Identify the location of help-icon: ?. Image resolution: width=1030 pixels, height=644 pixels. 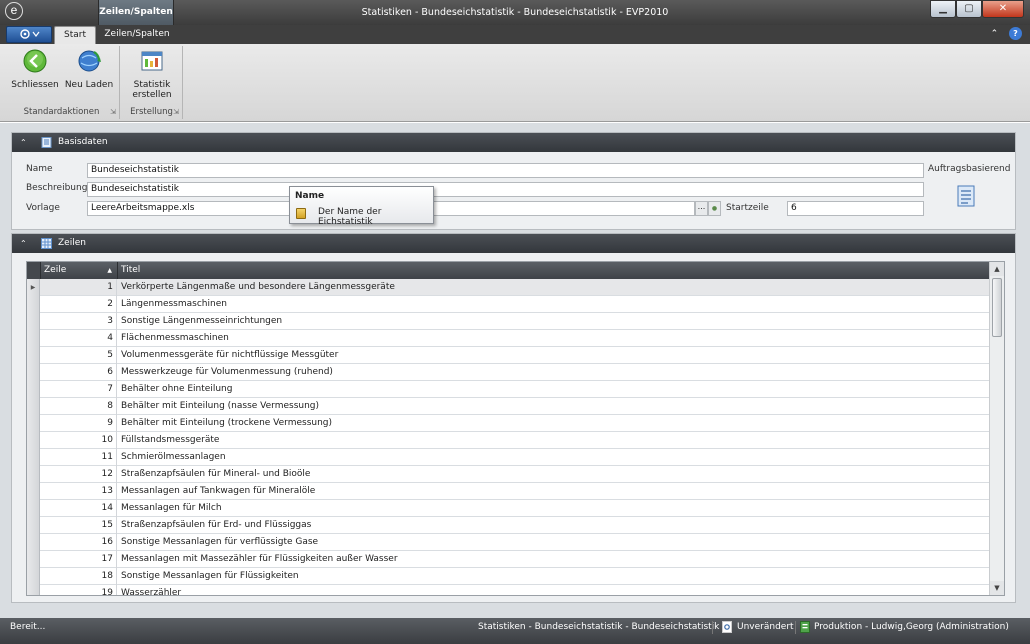
(1015, 33).